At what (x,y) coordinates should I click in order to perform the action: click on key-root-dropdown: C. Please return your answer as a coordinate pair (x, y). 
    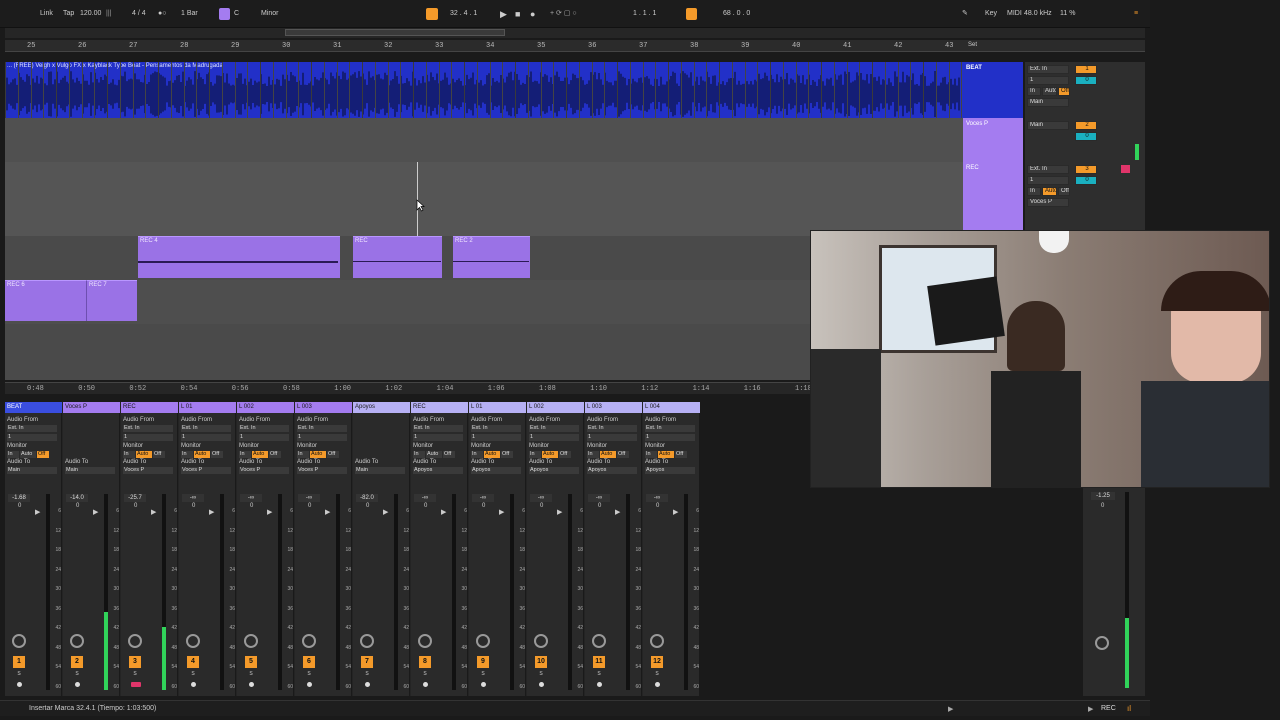
    Looking at the image, I should click on (236, 14).